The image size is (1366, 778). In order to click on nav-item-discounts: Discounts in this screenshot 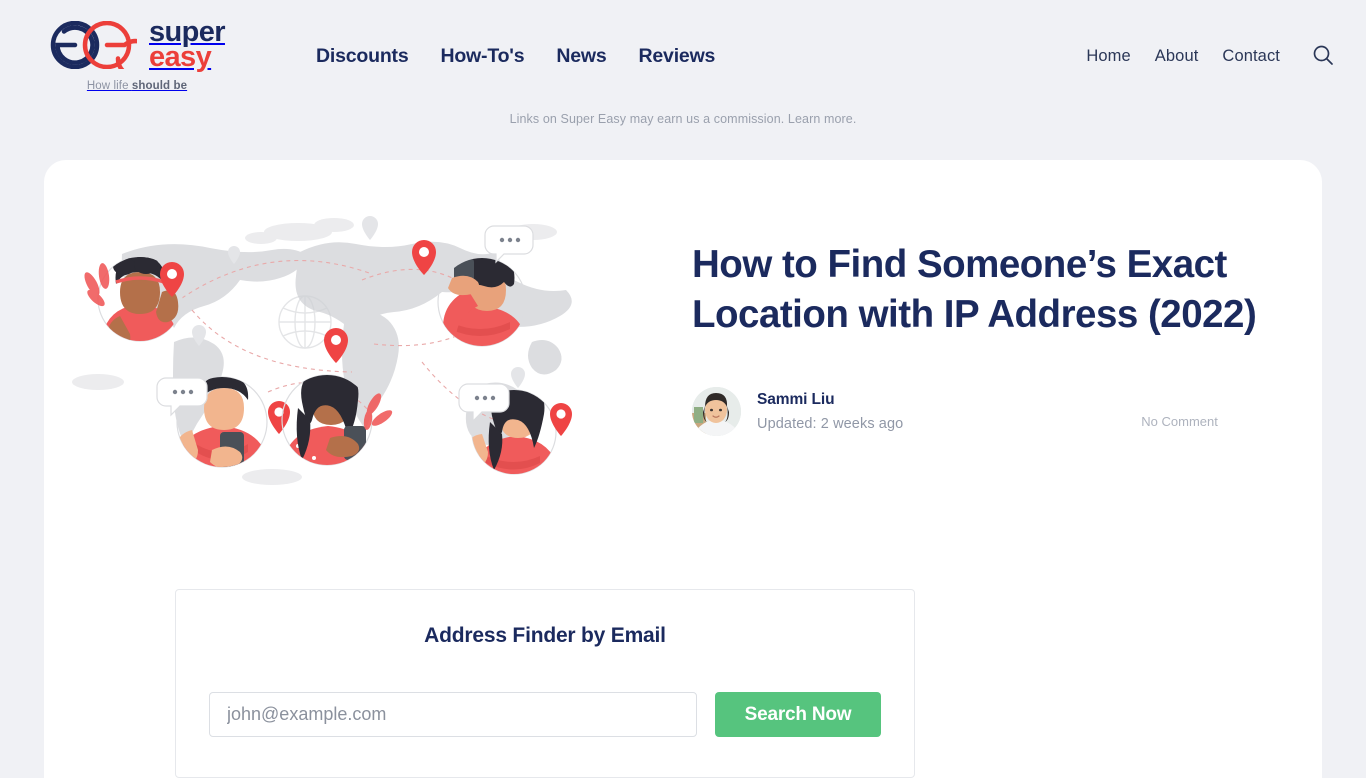, I will do `click(362, 56)`.